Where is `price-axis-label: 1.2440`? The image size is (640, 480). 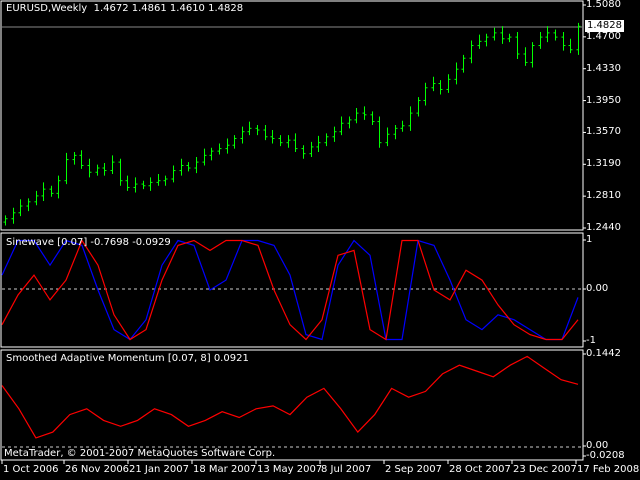 price-axis-label: 1.2440 is located at coordinates (603, 227).